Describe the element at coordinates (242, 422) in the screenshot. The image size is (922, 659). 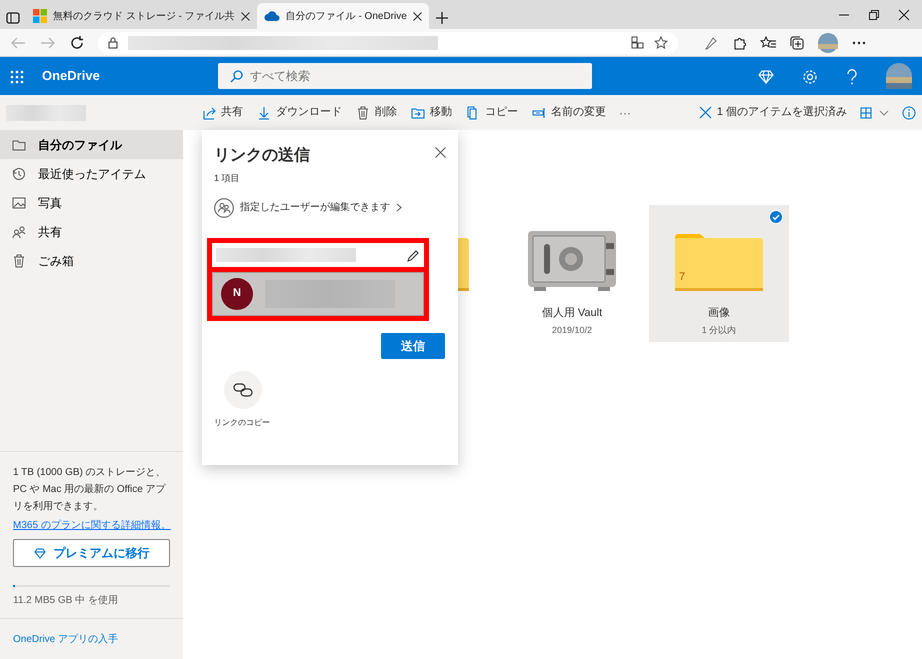
I see `copy-link-label: リンクのコピー` at that location.